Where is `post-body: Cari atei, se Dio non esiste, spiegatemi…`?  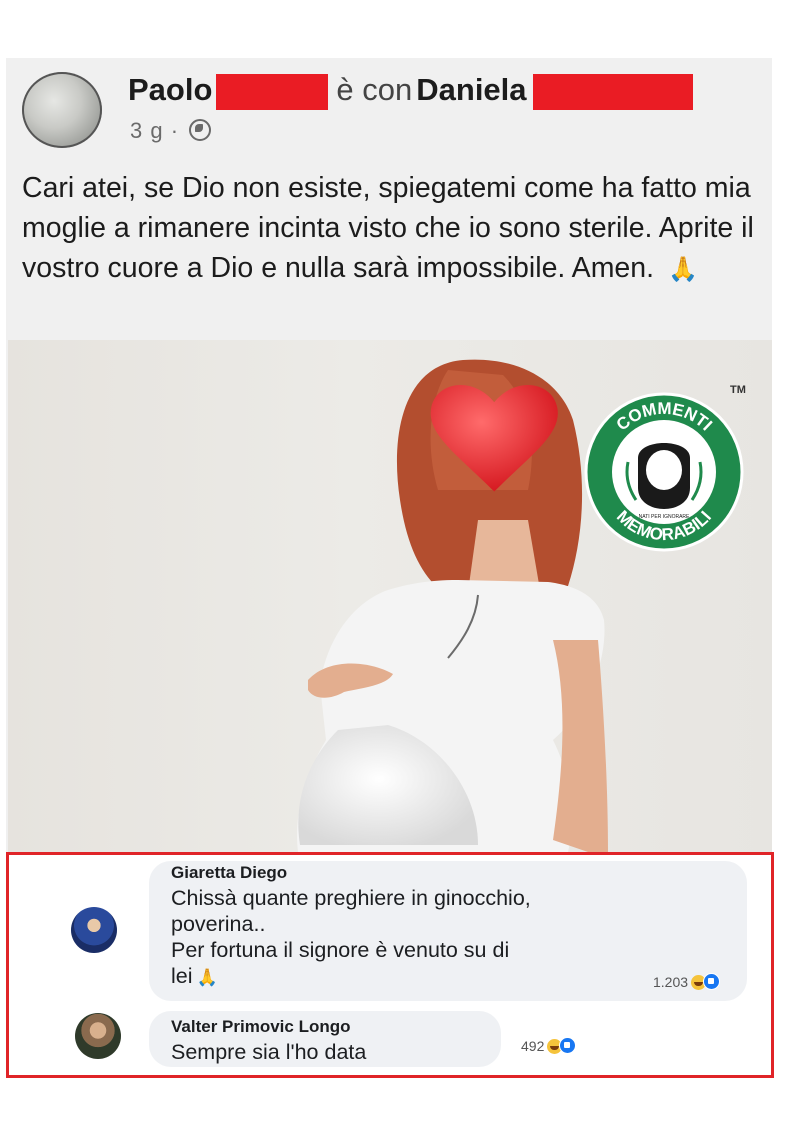
post-body: Cari atei, se Dio non esiste, spiegatemi… is located at coordinates (388, 228).